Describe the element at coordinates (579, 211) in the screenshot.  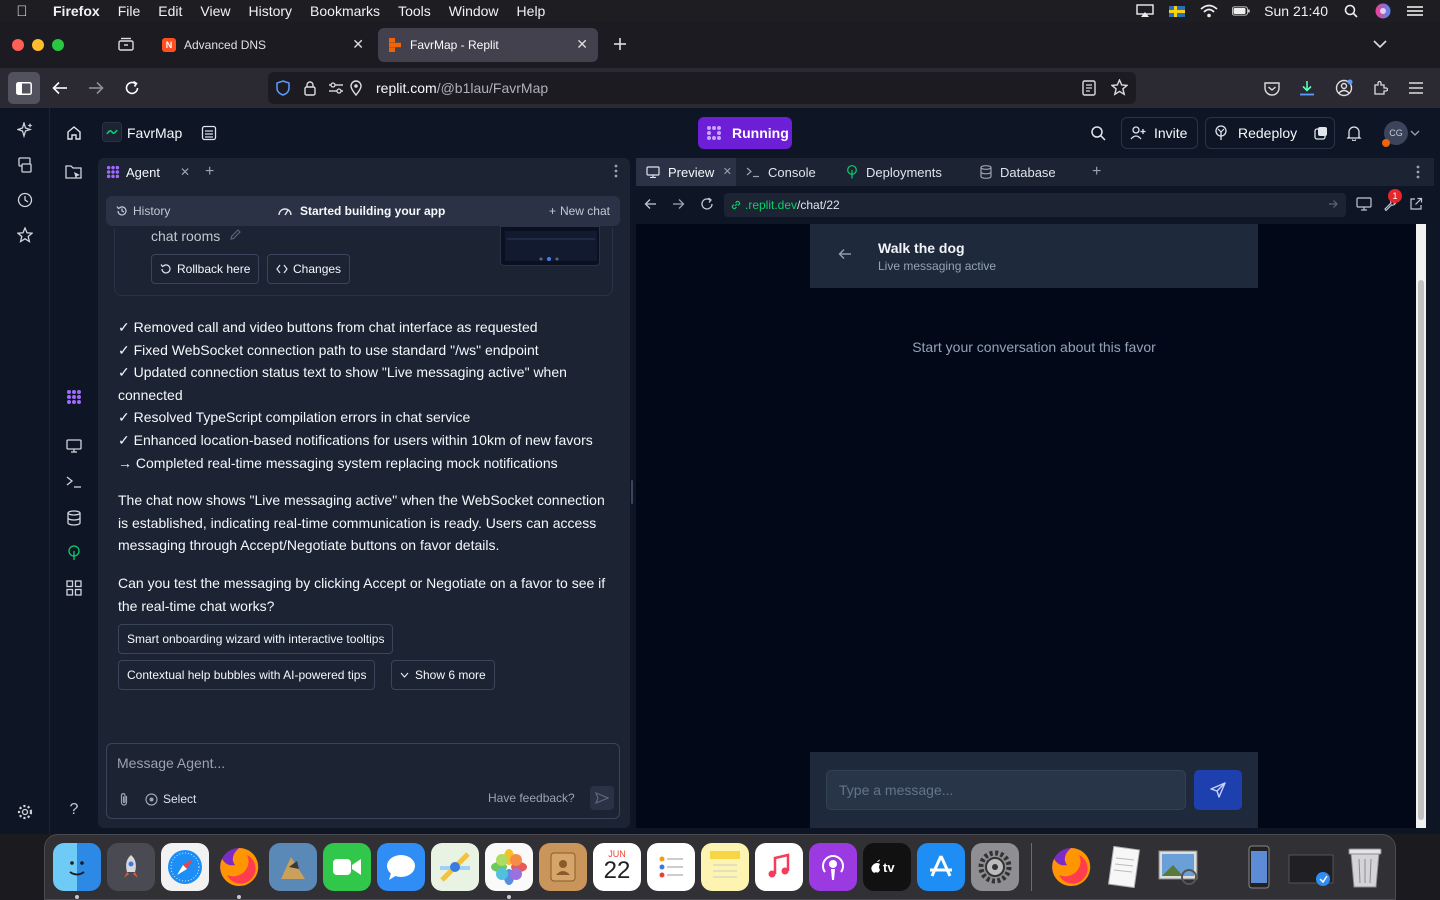
I see `new-chat-button: + New chat` at that location.